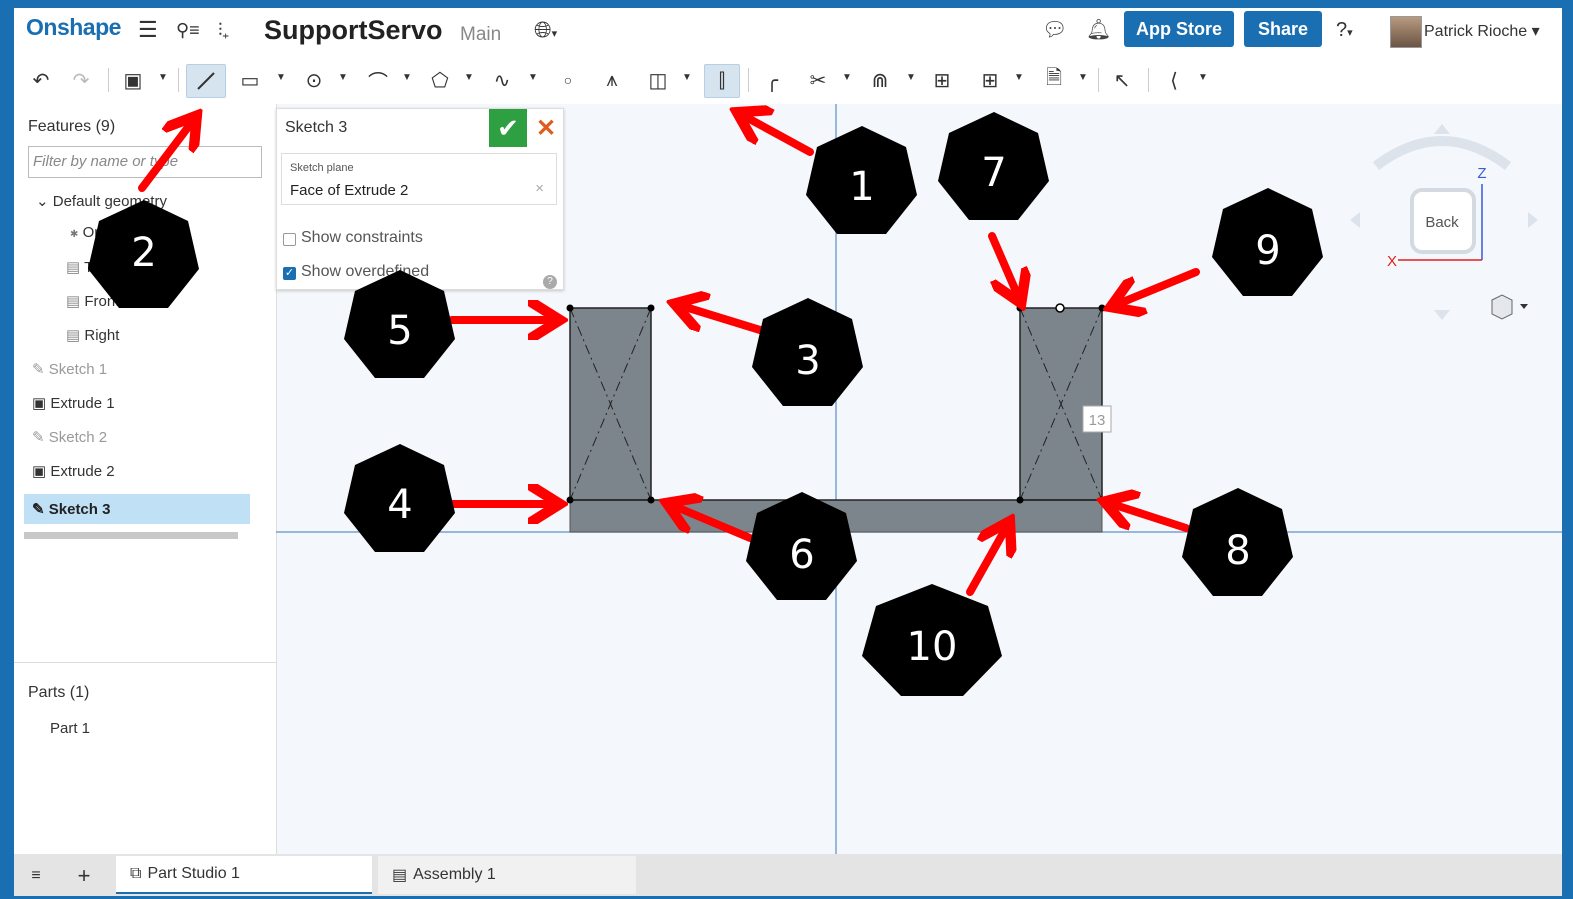 The image size is (1573, 899). I want to click on callout-8: 8, so click(1237, 542).